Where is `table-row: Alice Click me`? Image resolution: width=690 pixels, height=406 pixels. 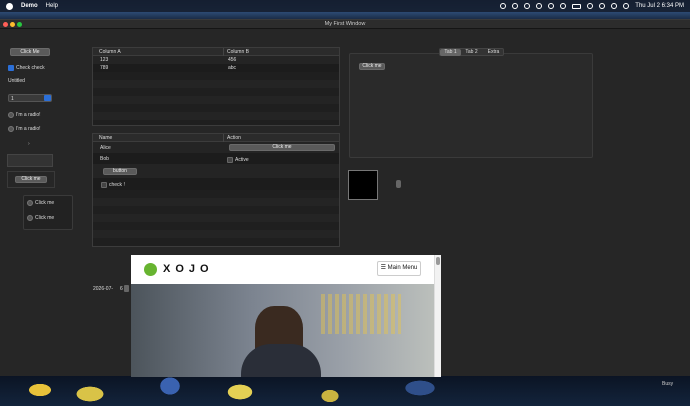
table-row: Alice Click me is located at coordinates (216, 147).